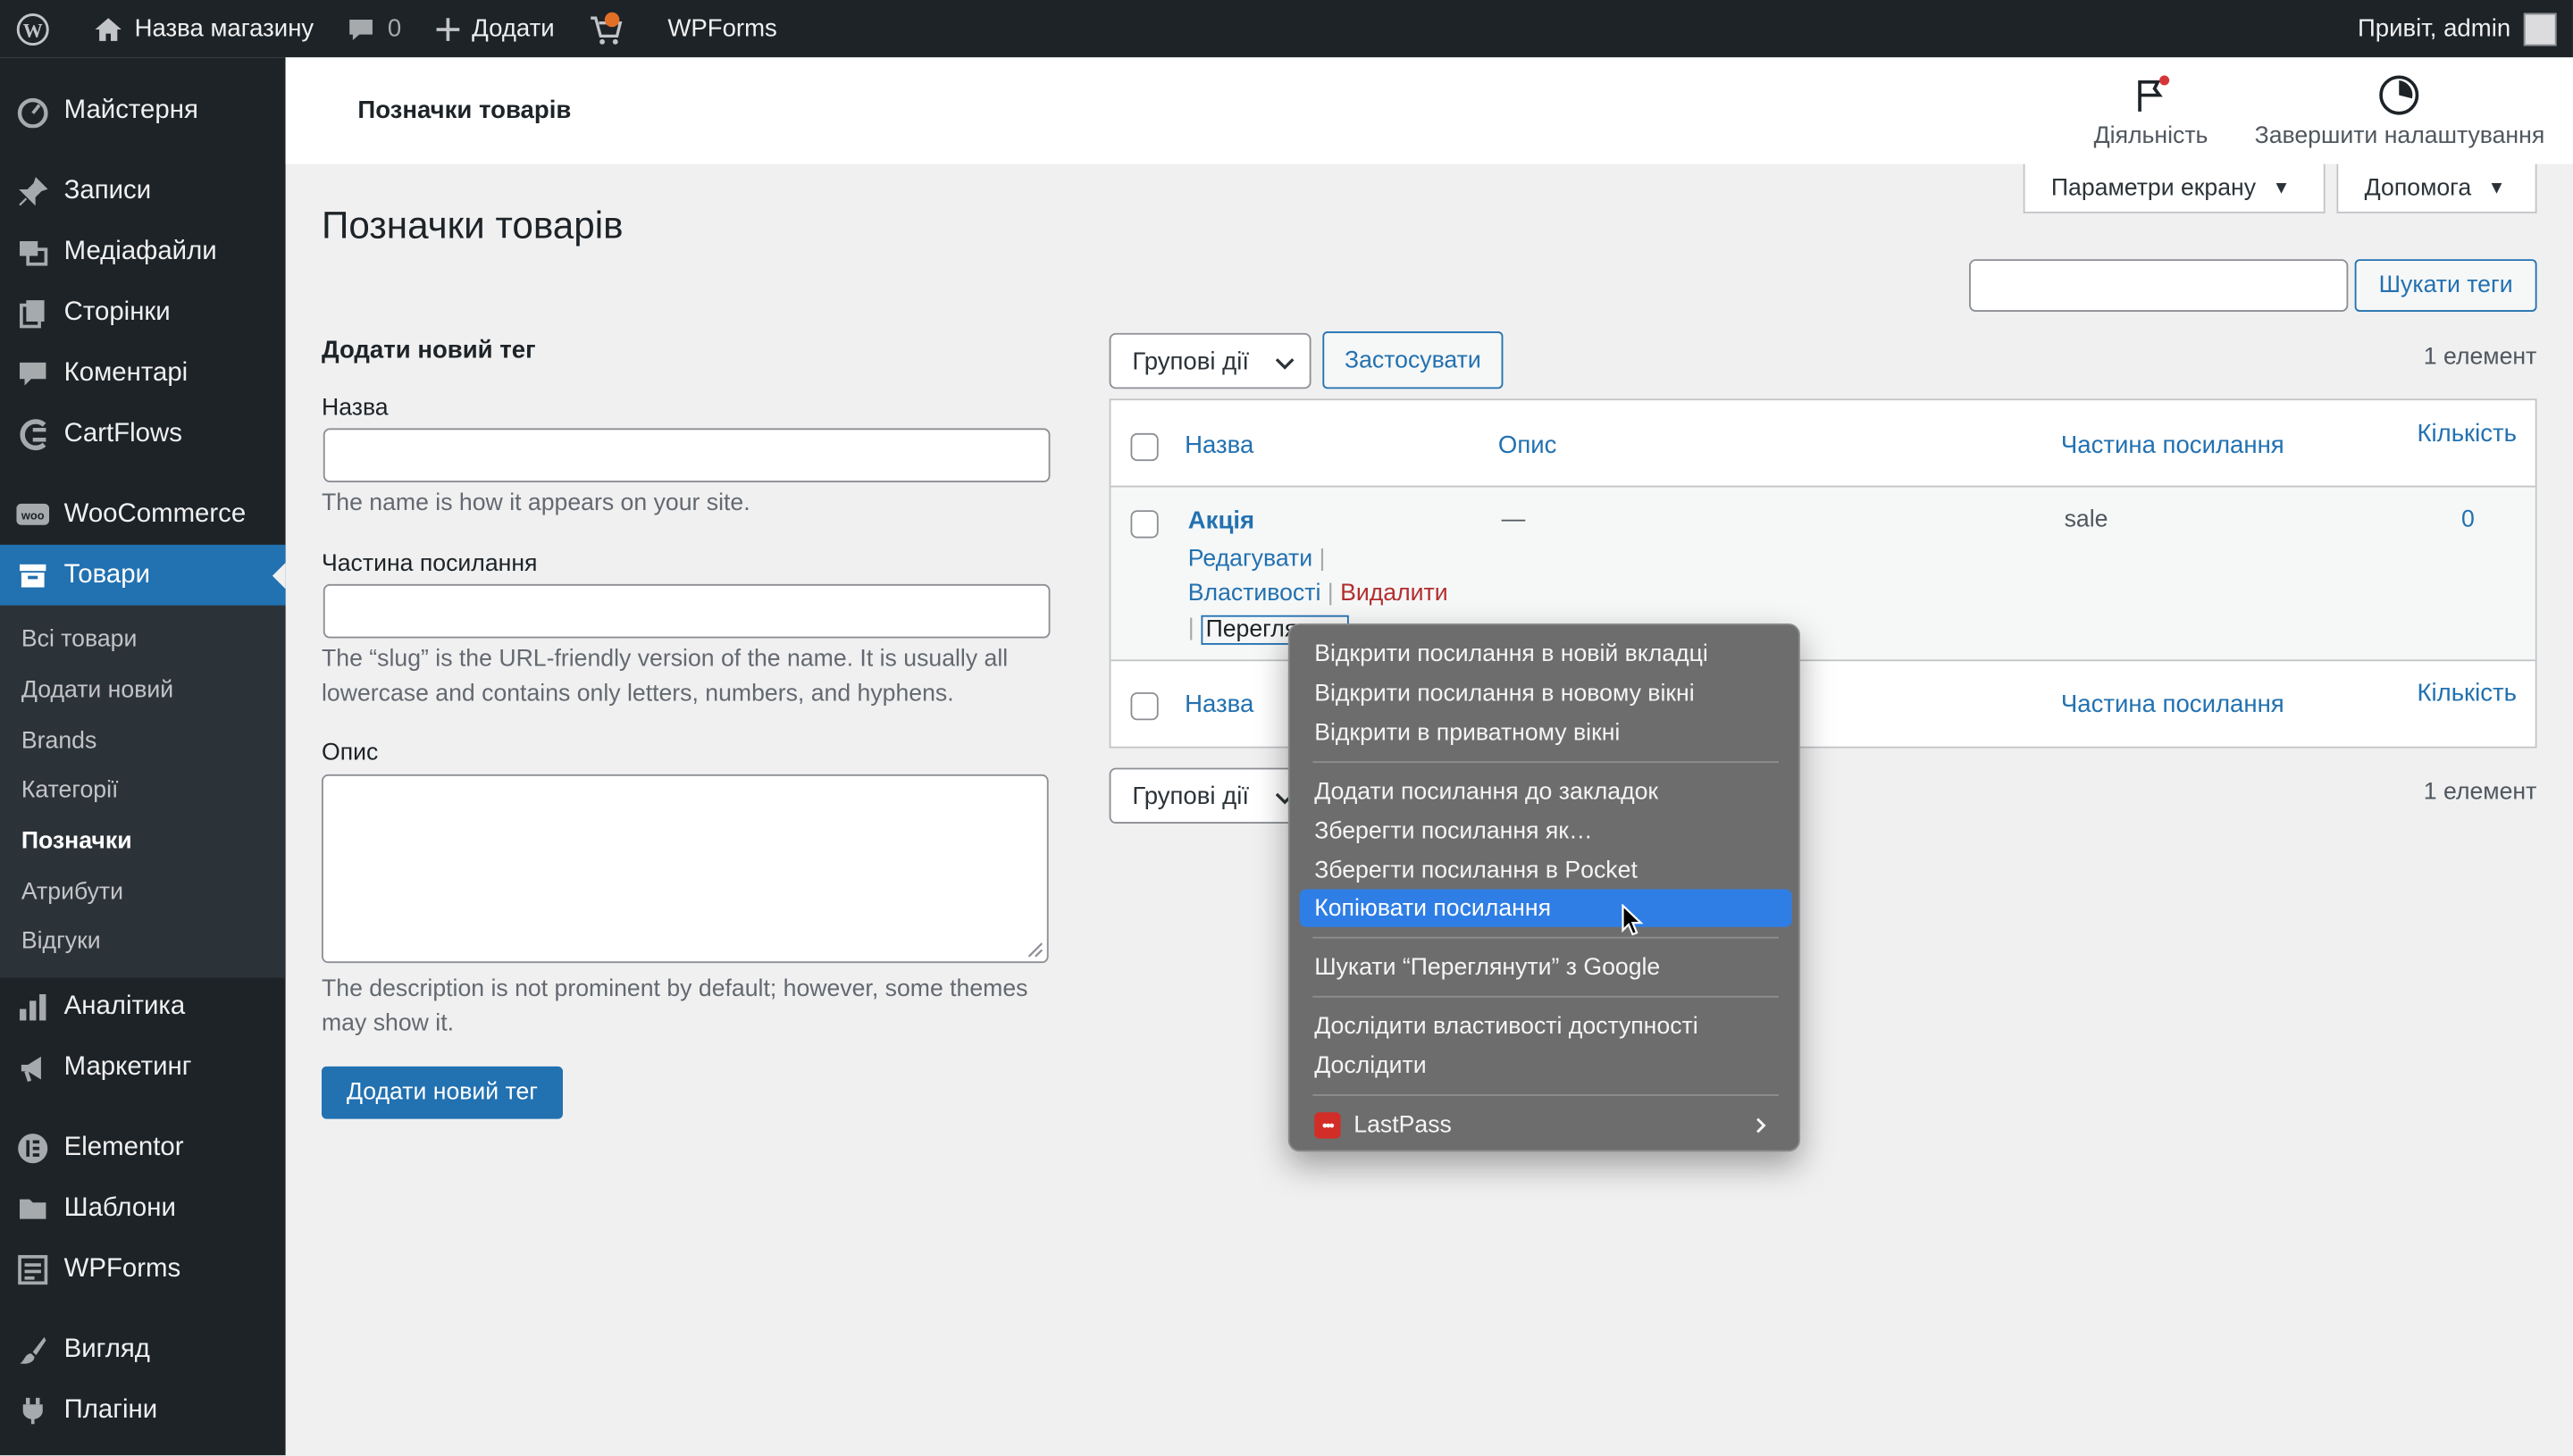 The width and height of the screenshot is (2573, 1456). What do you see at coordinates (143, 373) in the screenshot?
I see `sidebar-item-comments: Коментарі` at bounding box center [143, 373].